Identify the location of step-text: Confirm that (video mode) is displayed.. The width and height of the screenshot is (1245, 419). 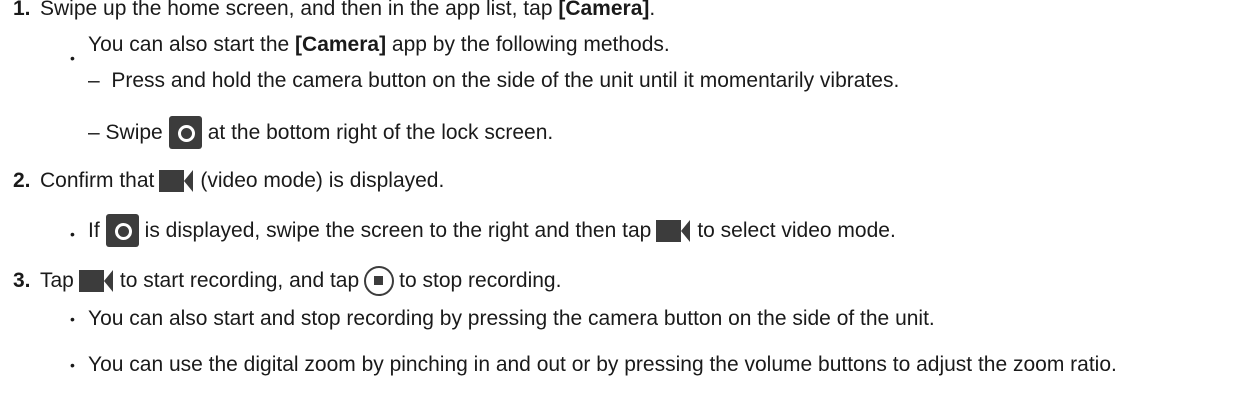
(242, 181).